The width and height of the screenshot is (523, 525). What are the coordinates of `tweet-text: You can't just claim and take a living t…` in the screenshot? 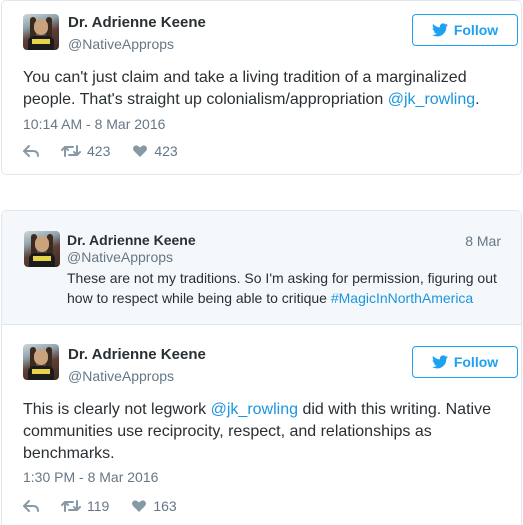 It's located at (263, 89).